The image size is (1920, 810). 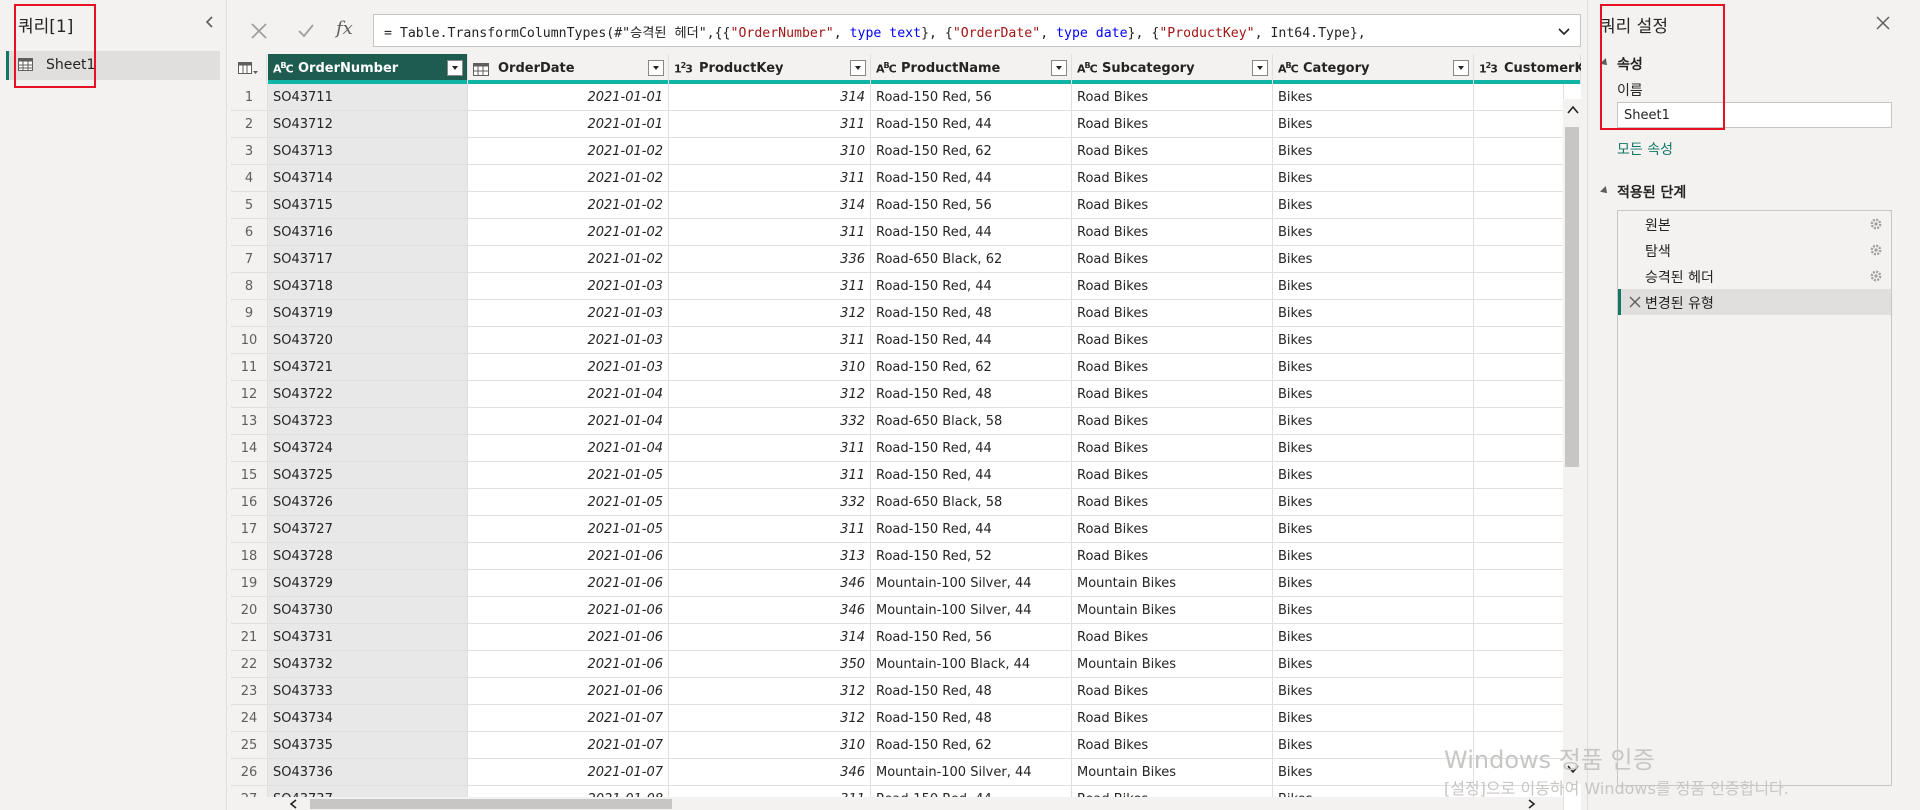 I want to click on cell-ordernumber: SO43729, so click(x=368, y=583).